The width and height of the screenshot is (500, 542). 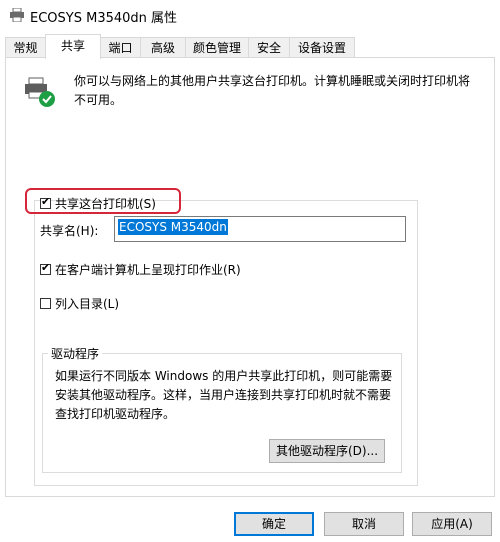 I want to click on tab-label: 常规, so click(x=25, y=48).